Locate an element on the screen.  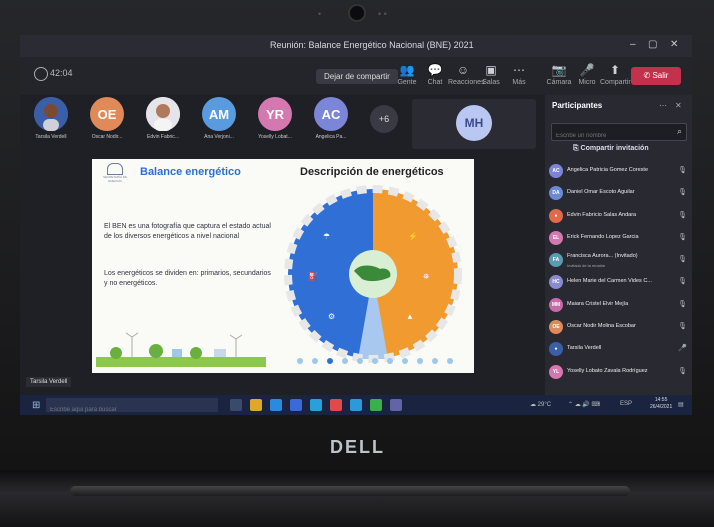
secretaria-logo: SECRETARÍA DE ENERGÍA is located at coordinates (115, 176).